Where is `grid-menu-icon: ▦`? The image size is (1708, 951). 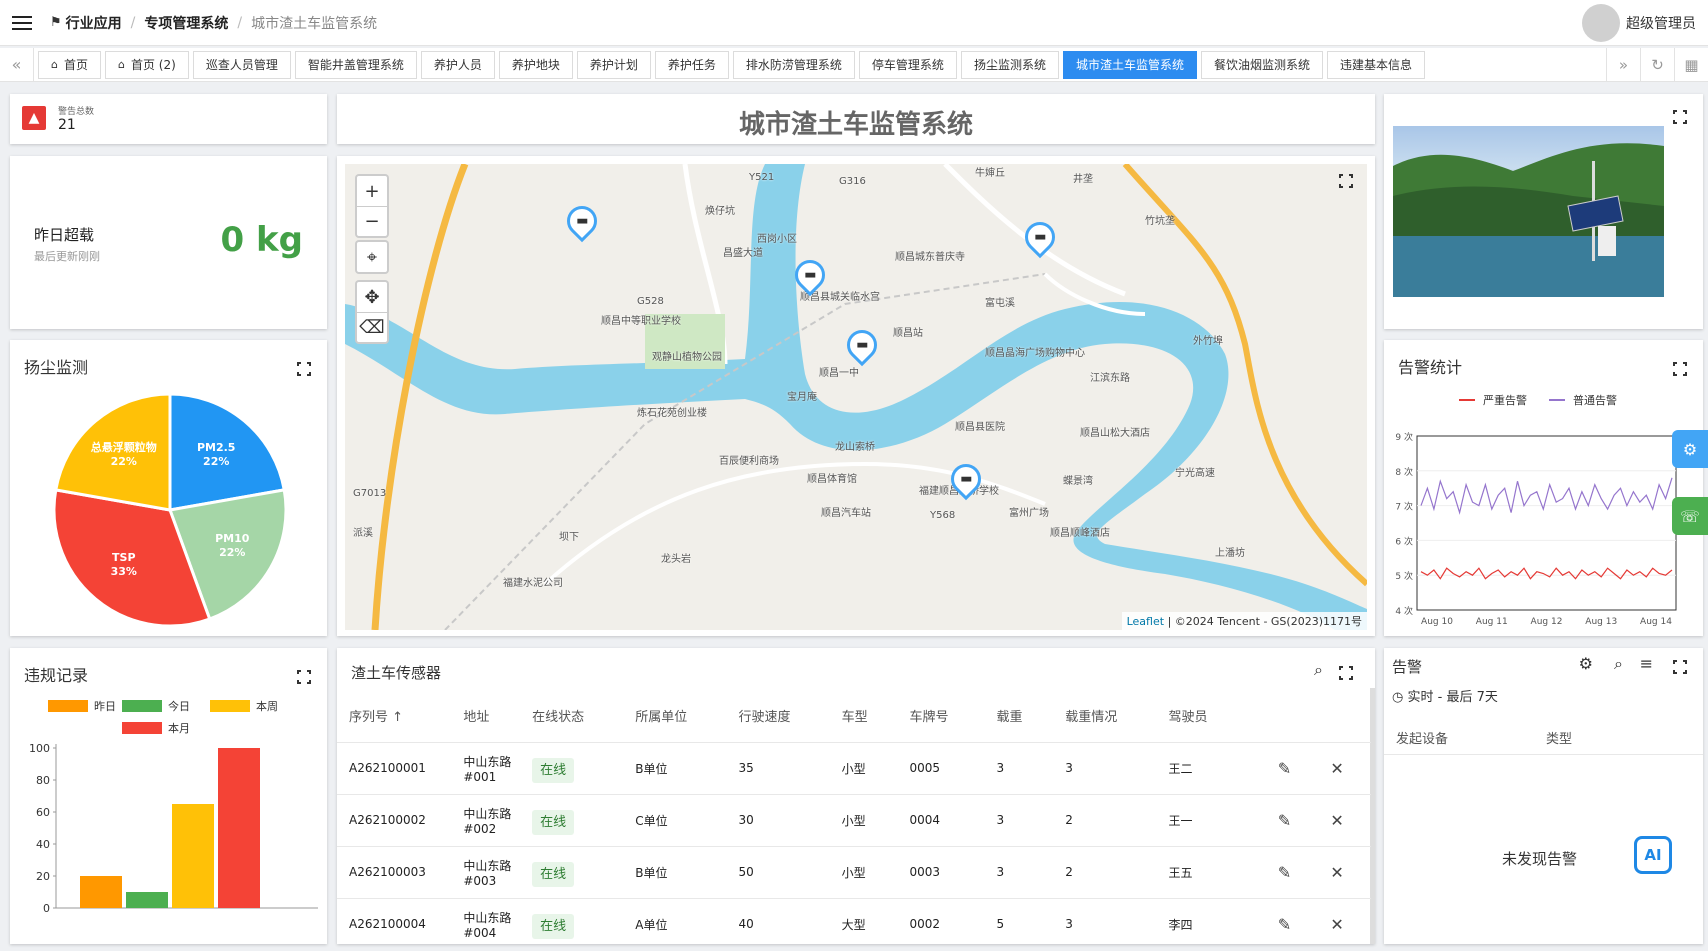 grid-menu-icon: ▦ is located at coordinates (1691, 65).